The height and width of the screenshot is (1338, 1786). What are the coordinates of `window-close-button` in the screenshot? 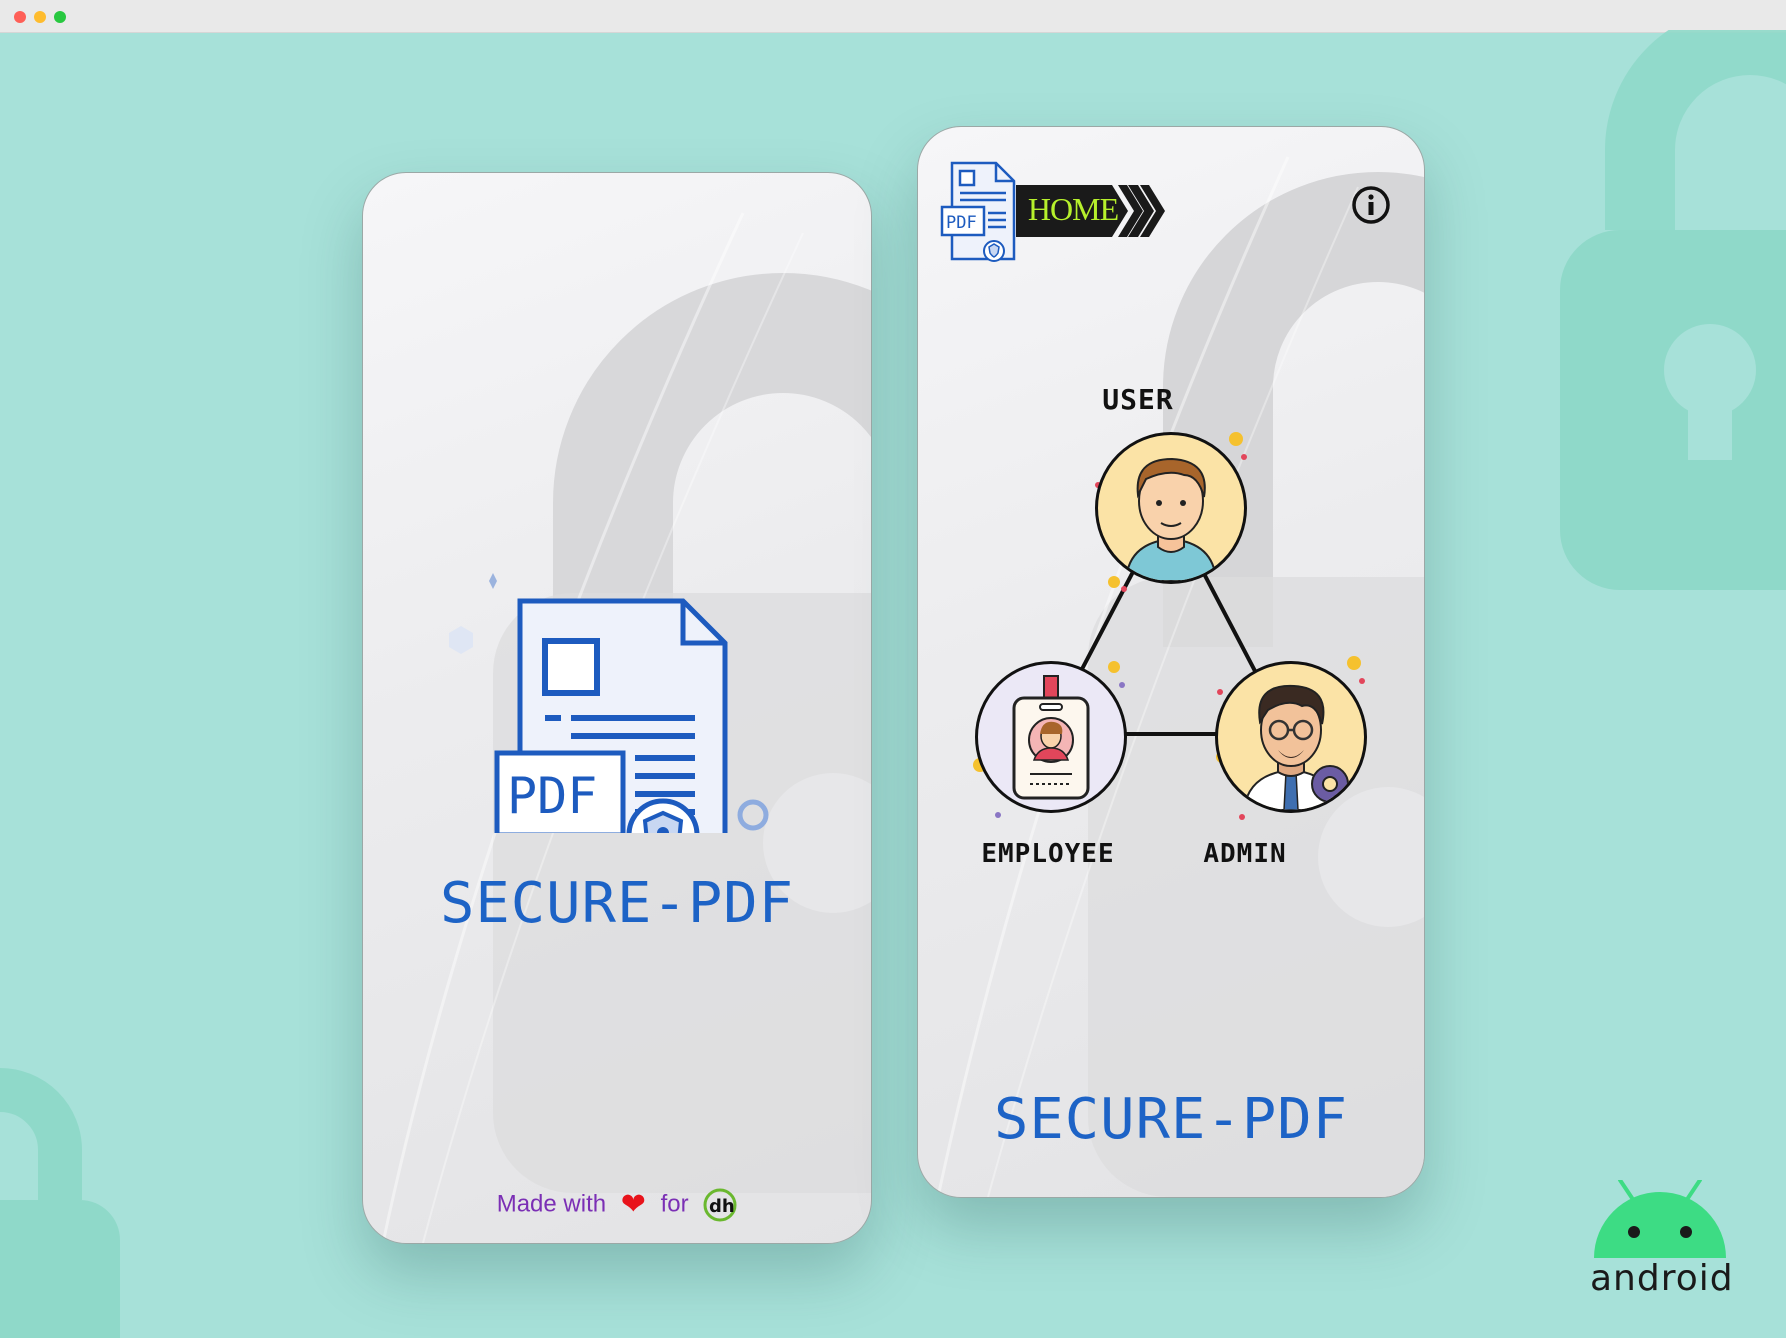 It's located at (20, 17).